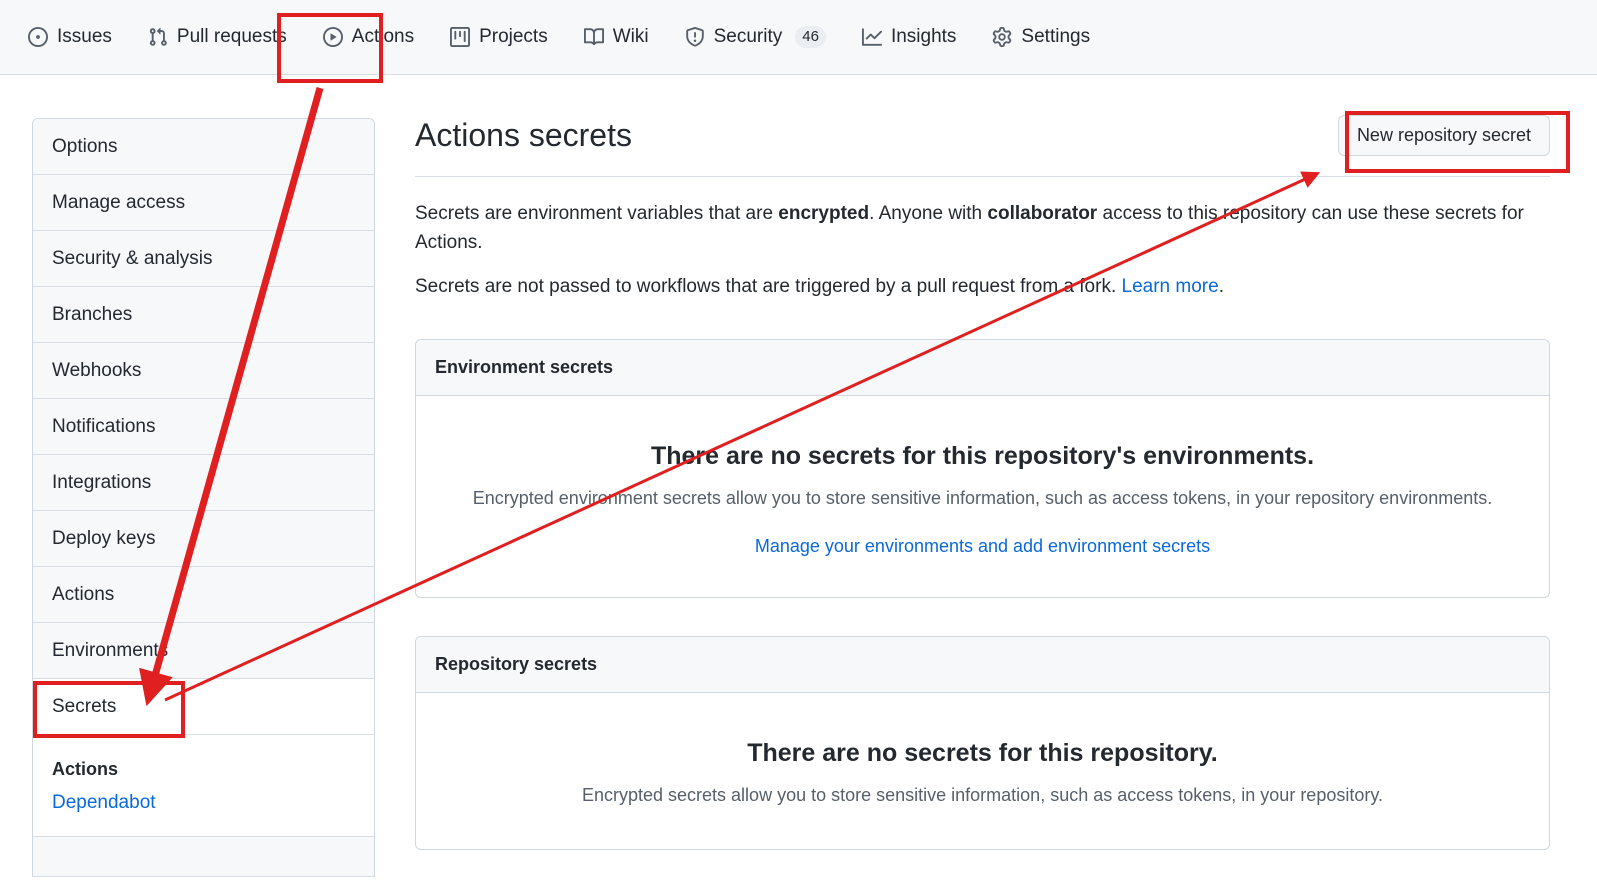  What do you see at coordinates (460, 37) in the screenshot?
I see `project-board-icon` at bounding box center [460, 37].